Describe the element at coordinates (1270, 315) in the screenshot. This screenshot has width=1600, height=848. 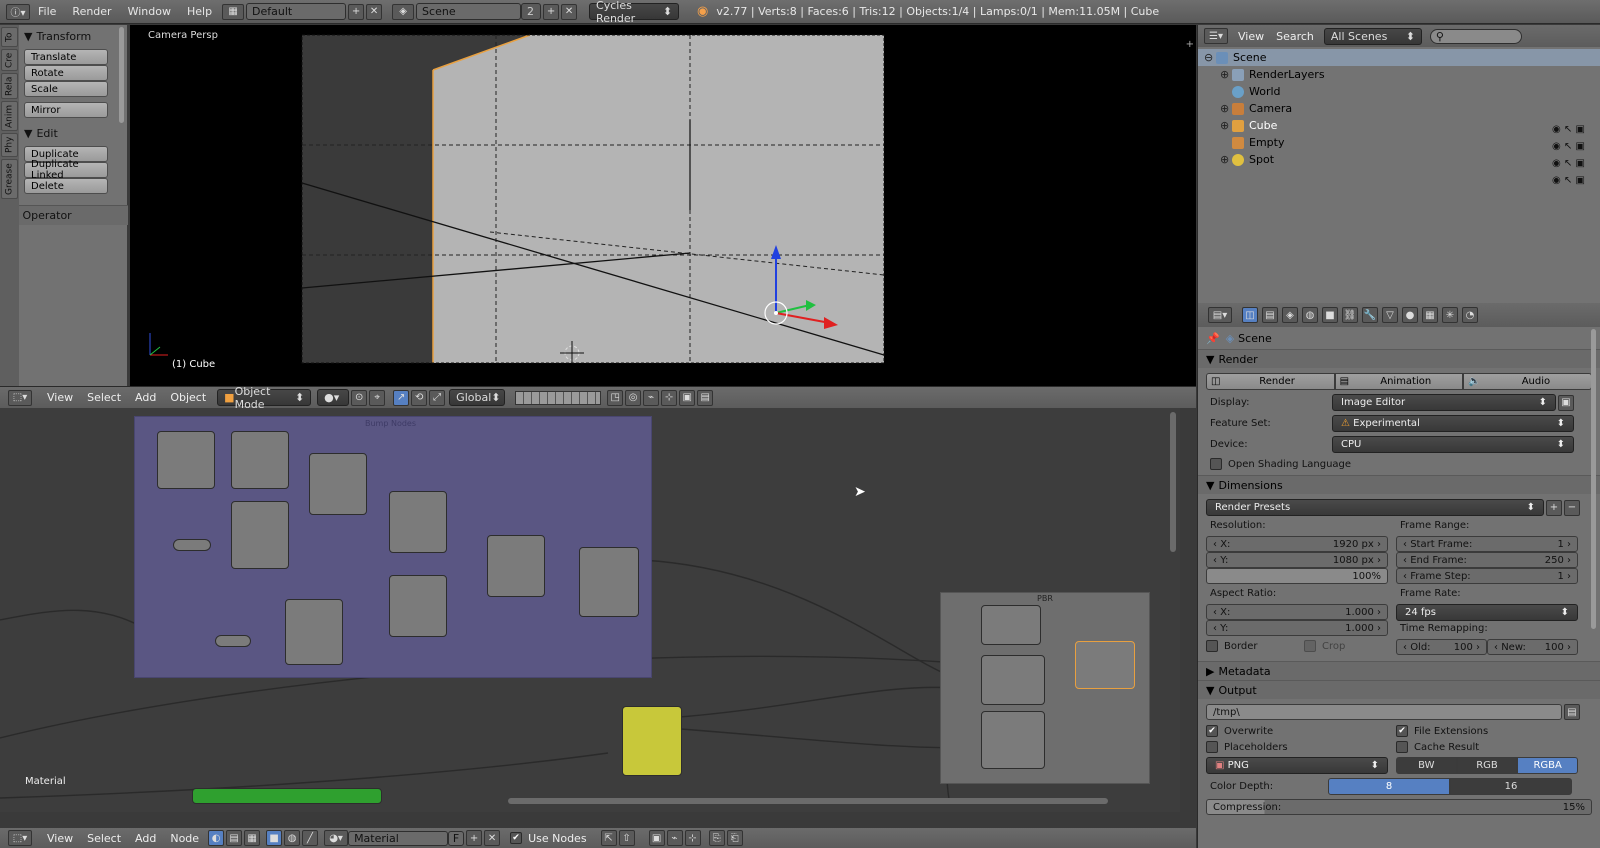
I see `render-layers-tab-icon: ▤` at that location.